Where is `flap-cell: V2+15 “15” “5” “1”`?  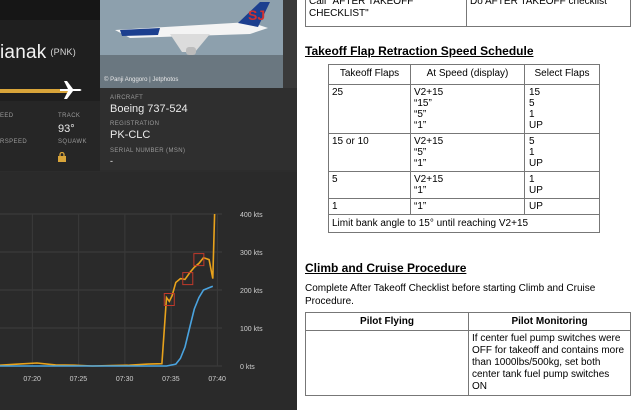 flap-cell: V2+15 “15” “5” “1” is located at coordinates (467, 109).